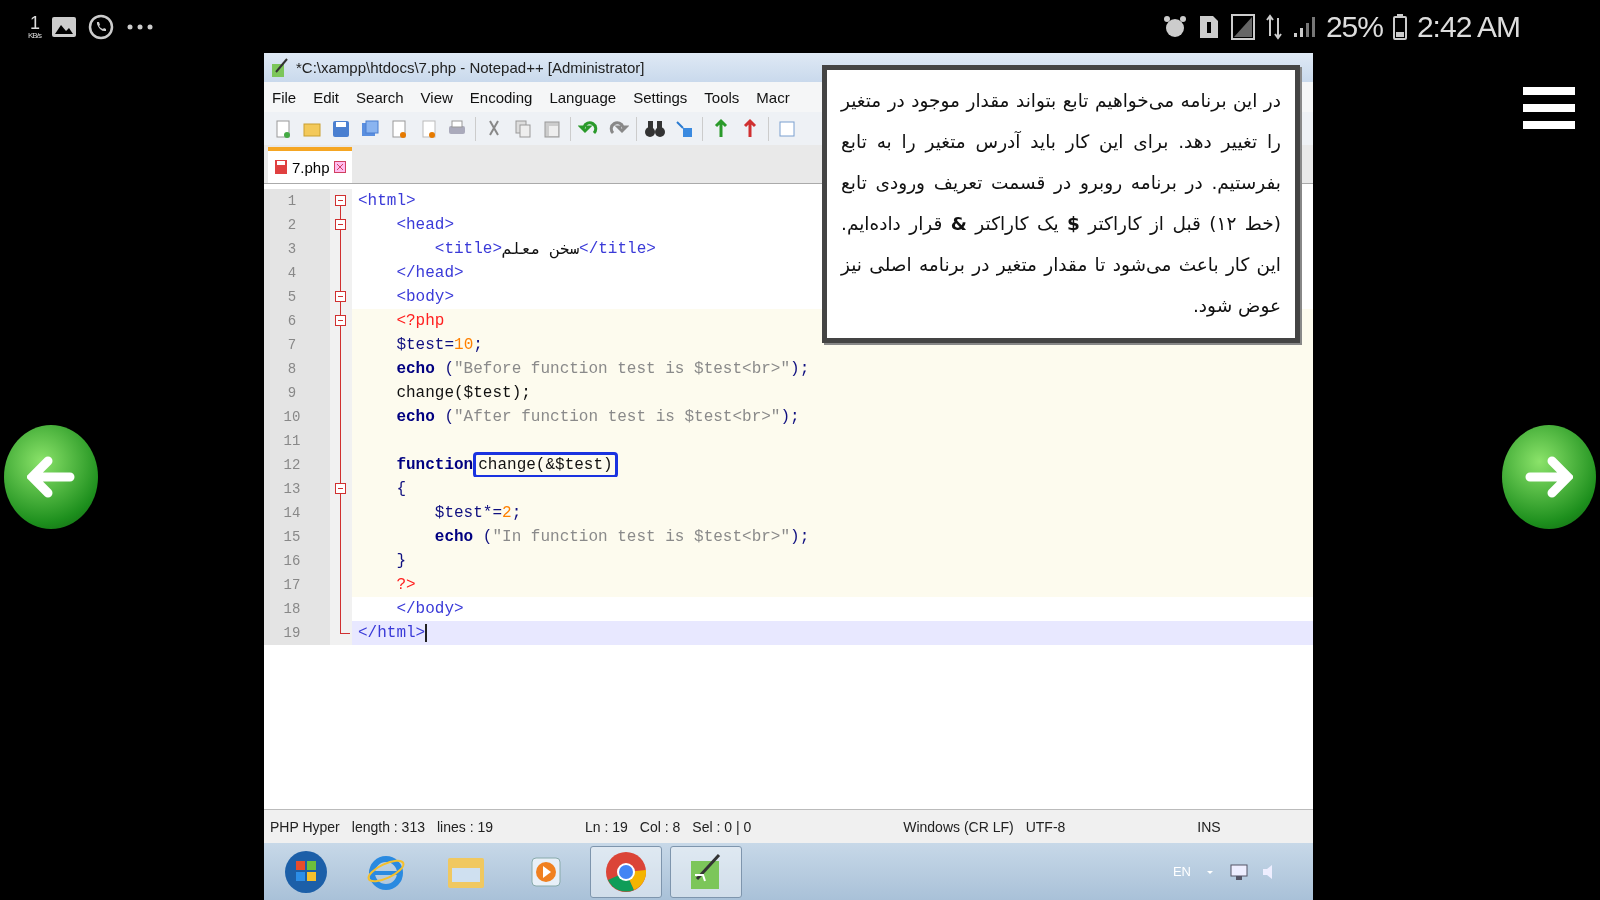 This screenshot has height=900, width=1600. I want to click on code-line: {, so click(400, 489).